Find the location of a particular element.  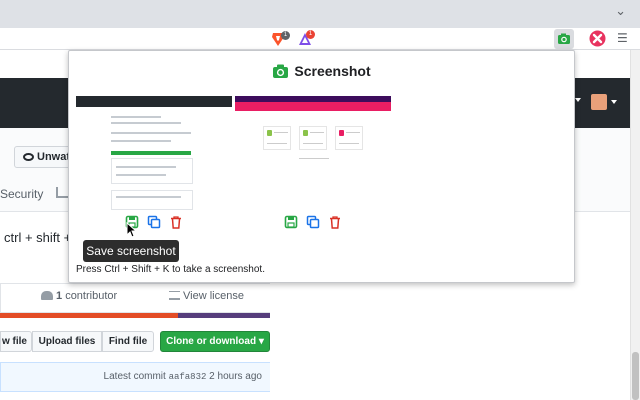

clone-or-download-button: Clone or download ▾ is located at coordinates (215, 341).